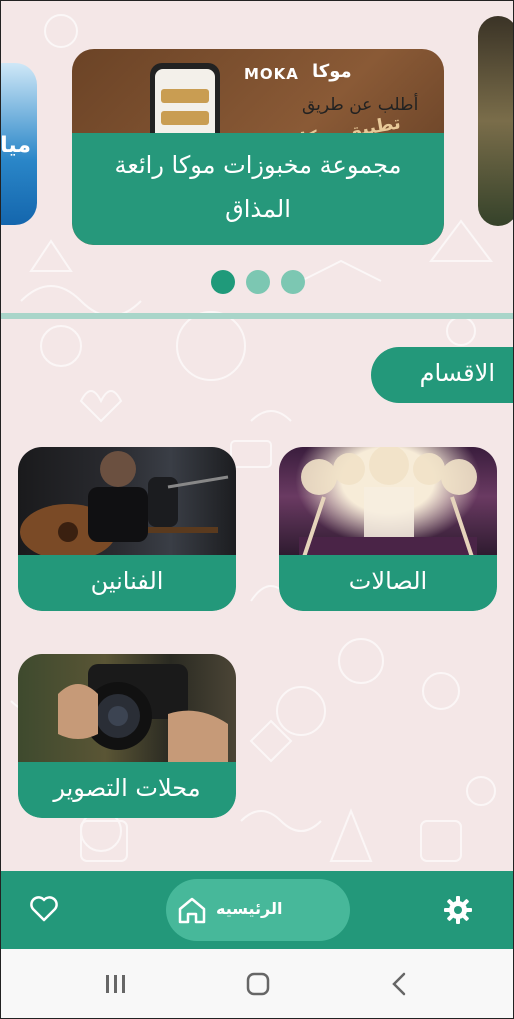  I want to click on category-tile-photo-studios: محلات التصوير, so click(127, 736).